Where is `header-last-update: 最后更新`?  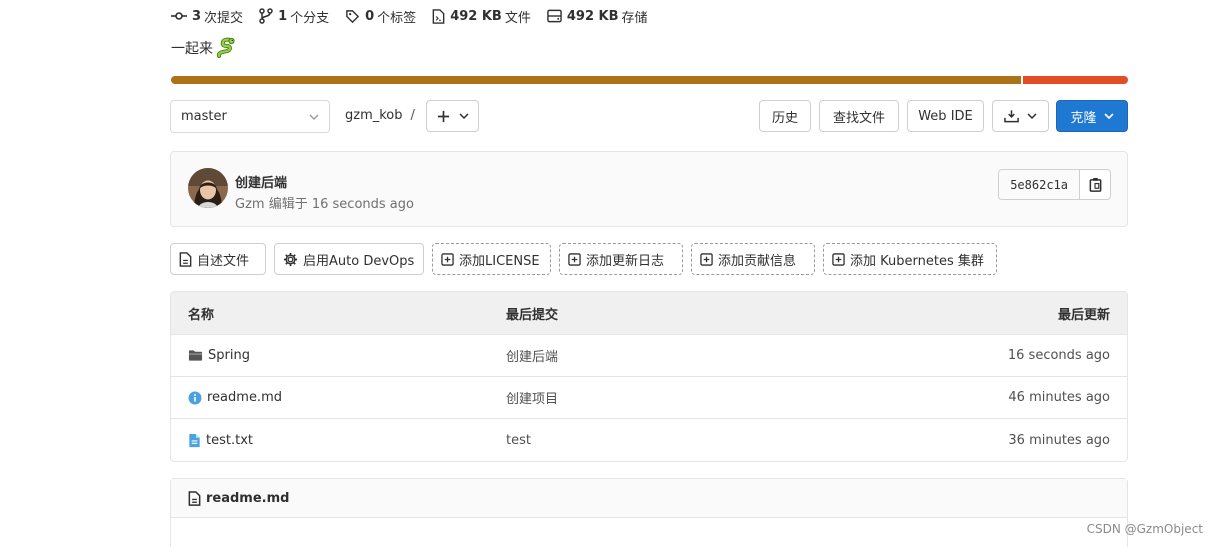
header-last-update: 最后更新 is located at coordinates (1083, 315).